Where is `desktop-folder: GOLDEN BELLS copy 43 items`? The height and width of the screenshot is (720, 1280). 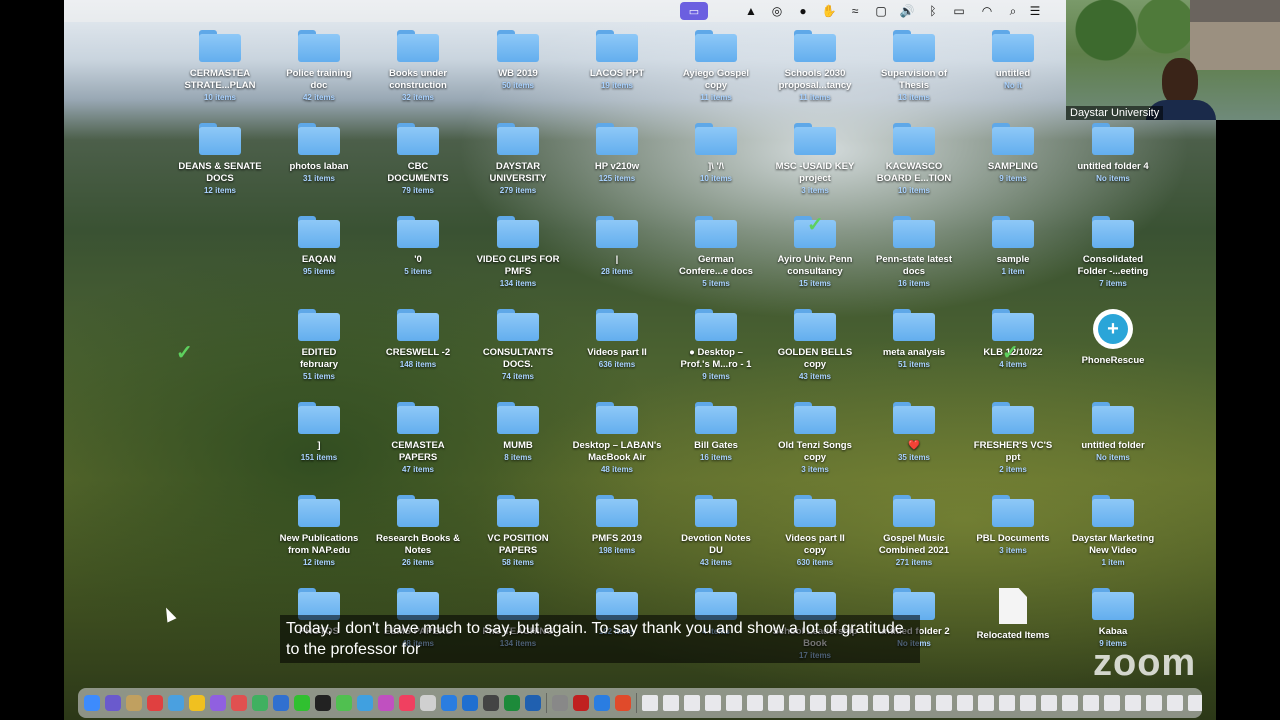
desktop-folder: GOLDEN BELLS copy 43 items is located at coordinates (815, 345).